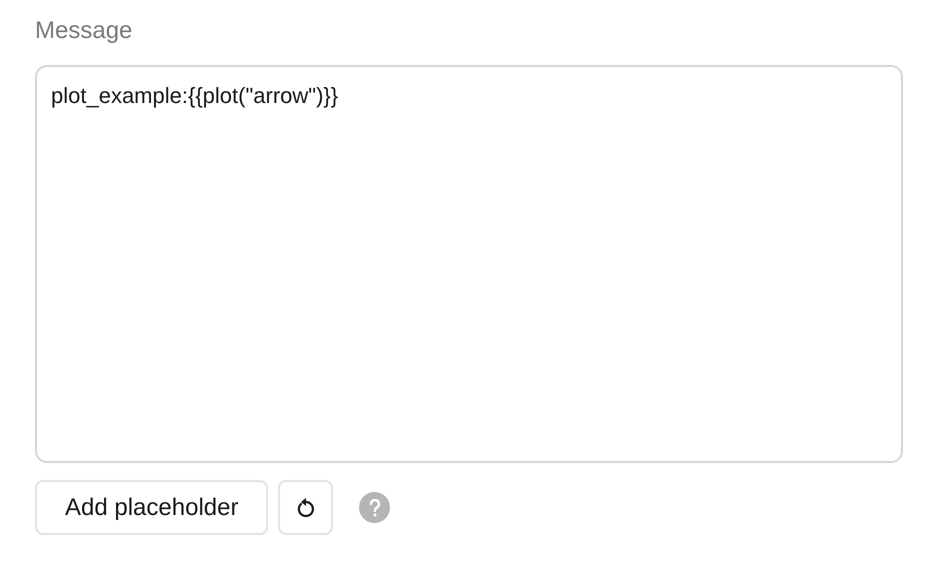 The height and width of the screenshot is (564, 948). Describe the element at coordinates (374, 507) in the screenshot. I see `question-mark-icon` at that location.